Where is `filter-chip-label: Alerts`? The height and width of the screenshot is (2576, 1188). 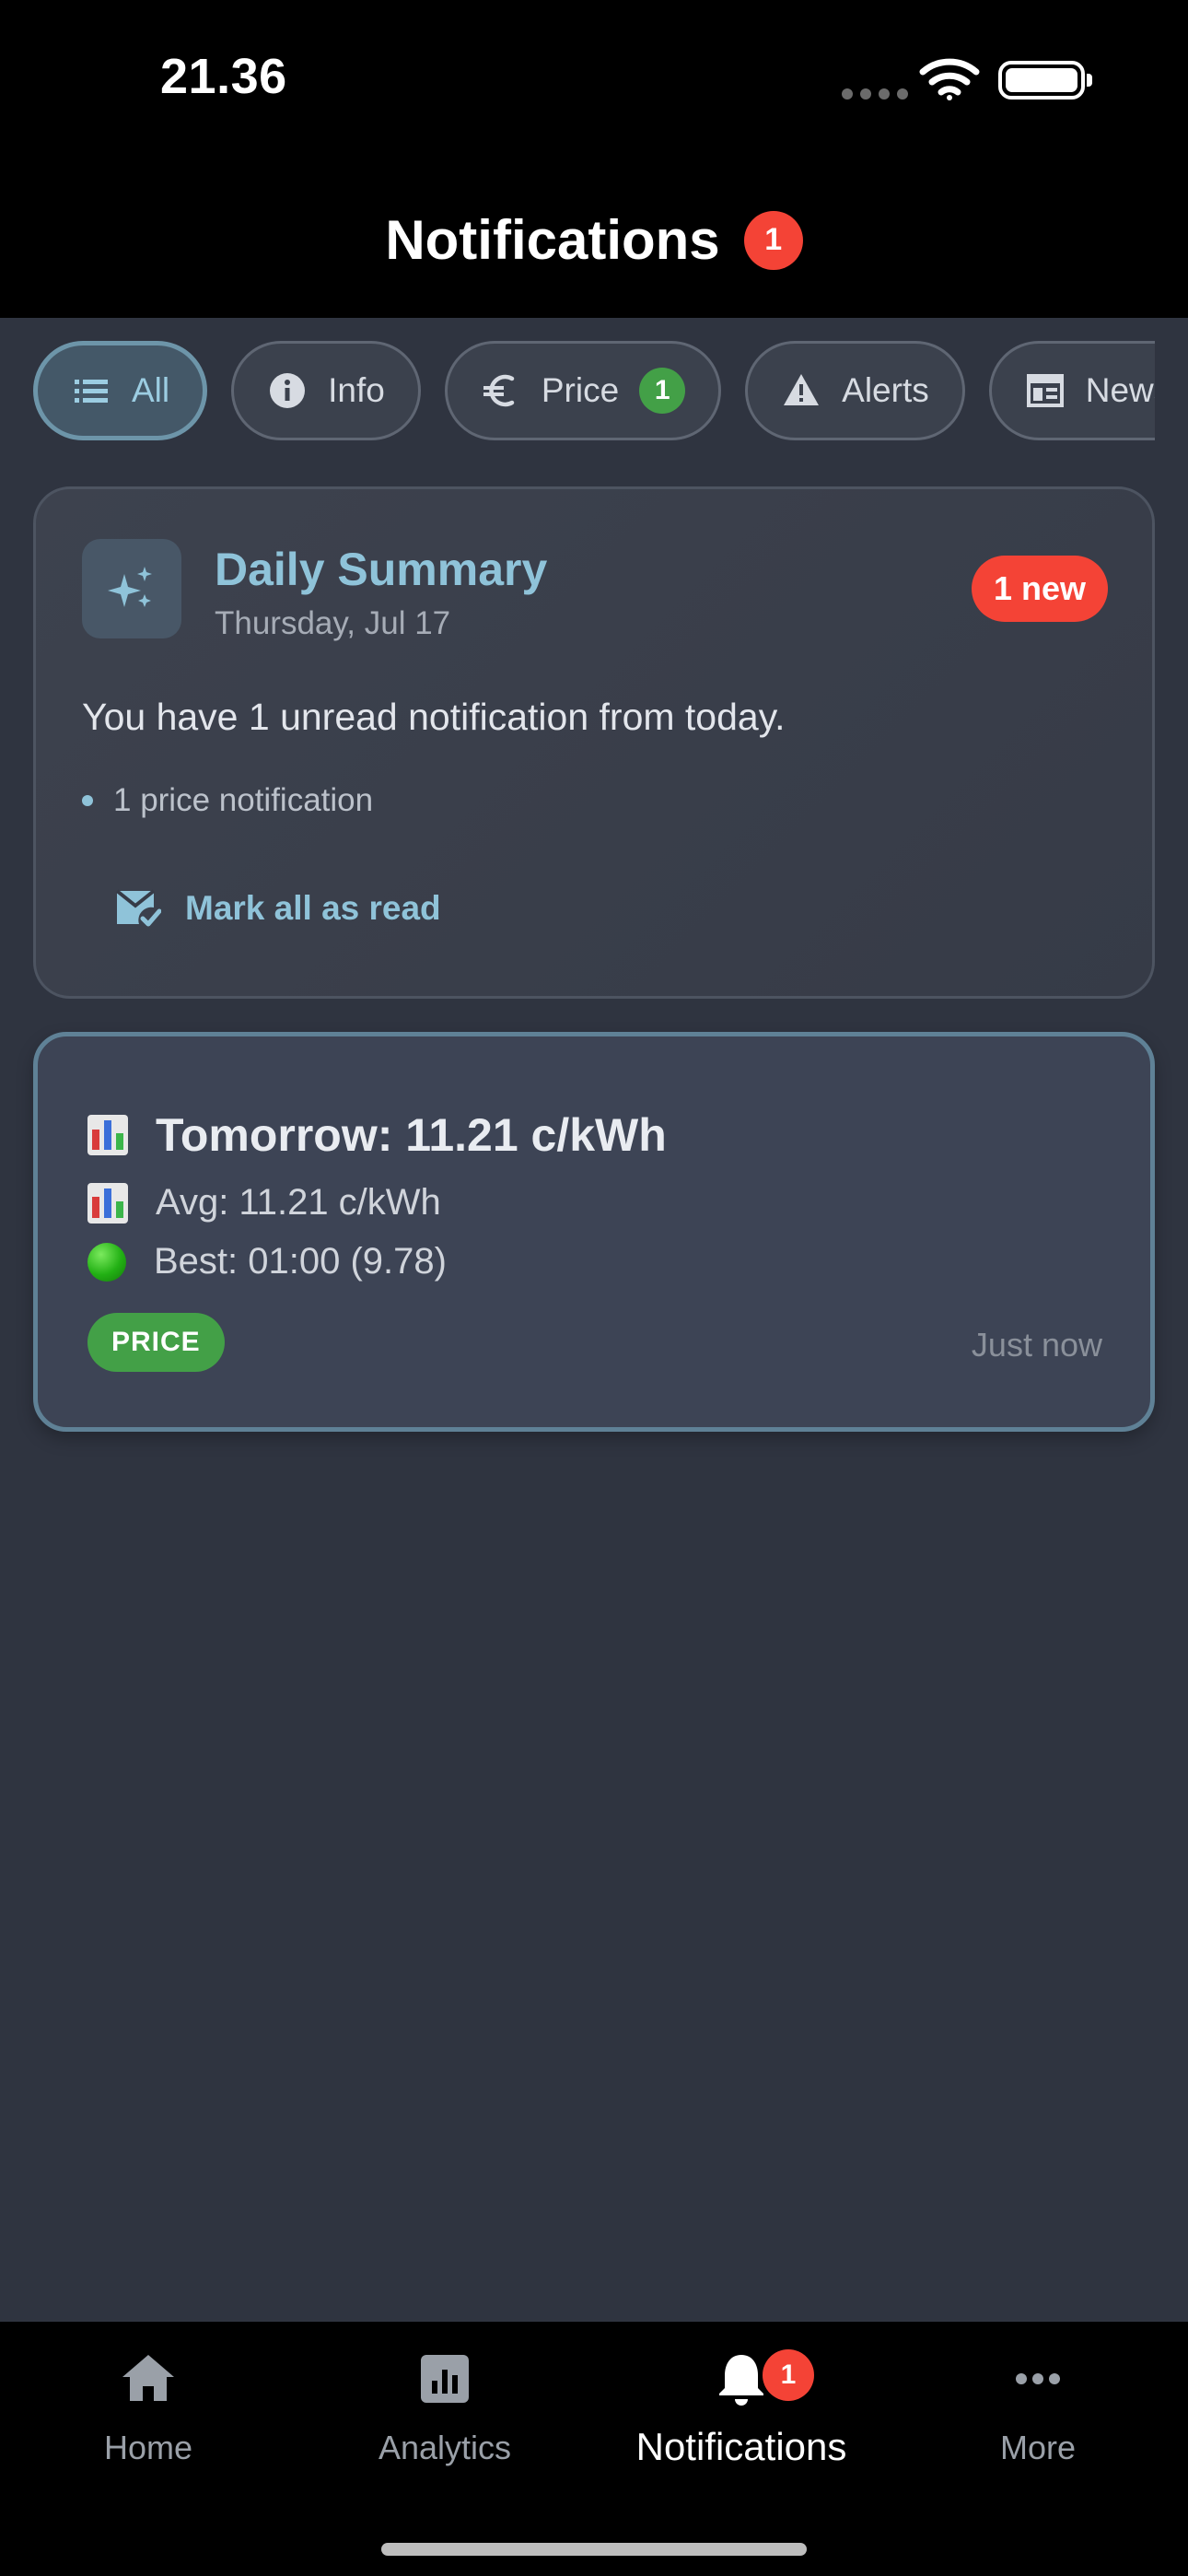
filter-chip-label: Alerts is located at coordinates (886, 390).